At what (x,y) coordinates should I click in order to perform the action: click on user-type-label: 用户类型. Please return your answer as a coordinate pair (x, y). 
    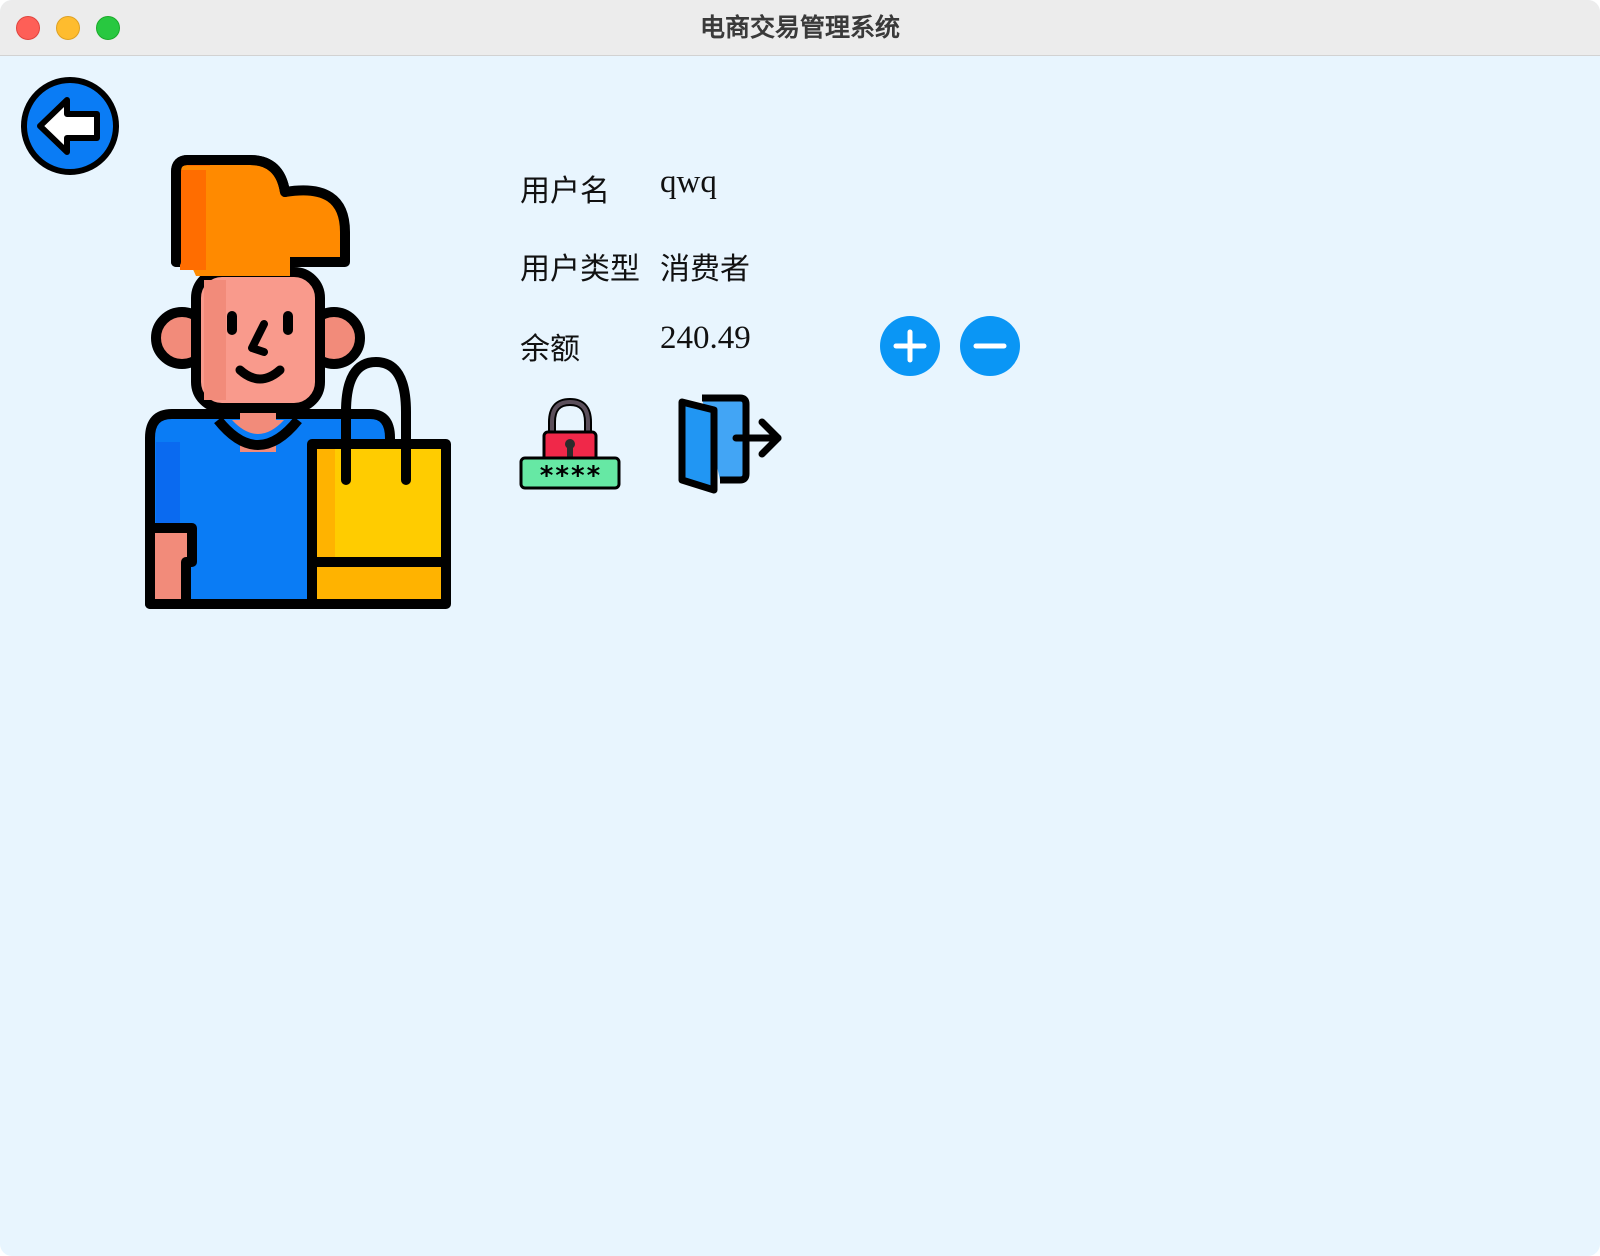
    Looking at the image, I should click on (580, 269).